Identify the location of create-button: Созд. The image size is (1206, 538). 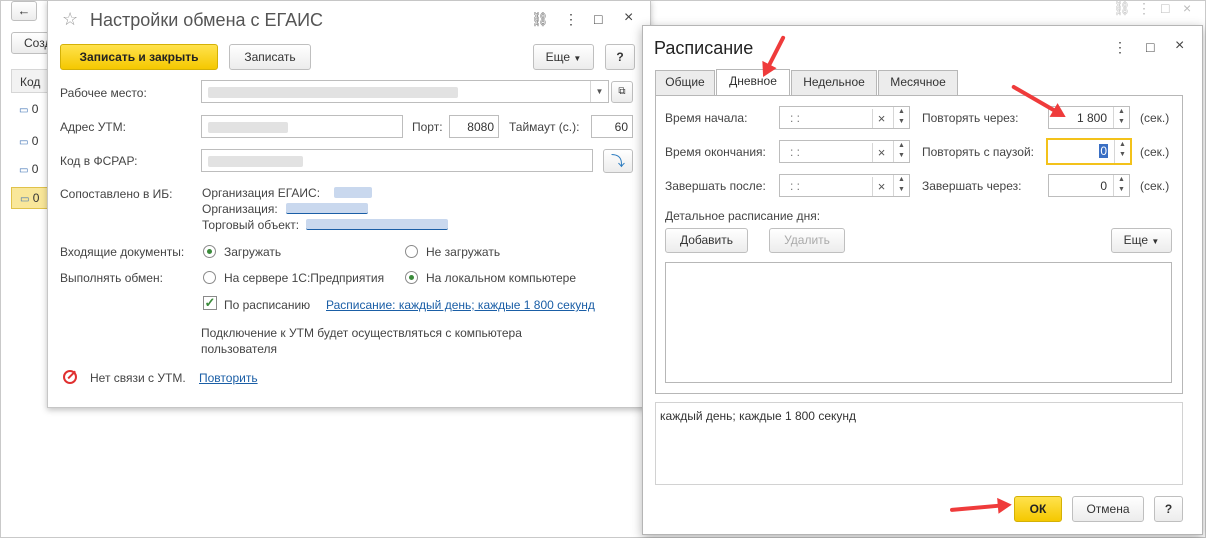
(30, 43).